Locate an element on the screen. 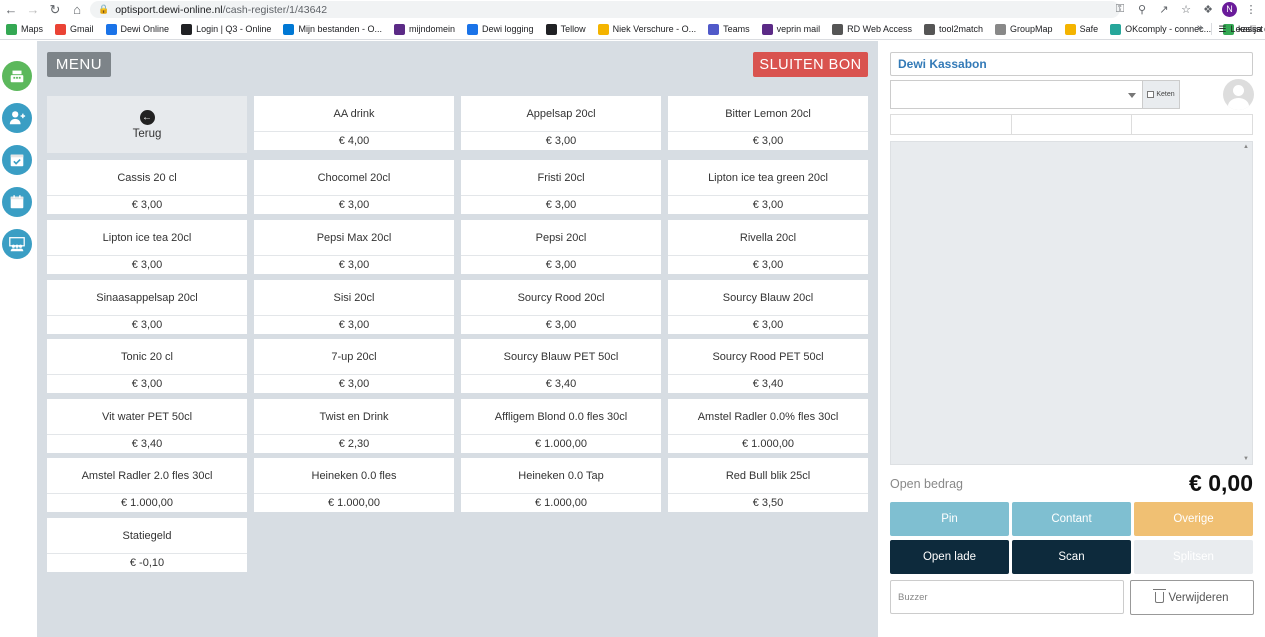 The image size is (1265, 637). bookmark-item: Dewi logging is located at coordinates (500, 29).